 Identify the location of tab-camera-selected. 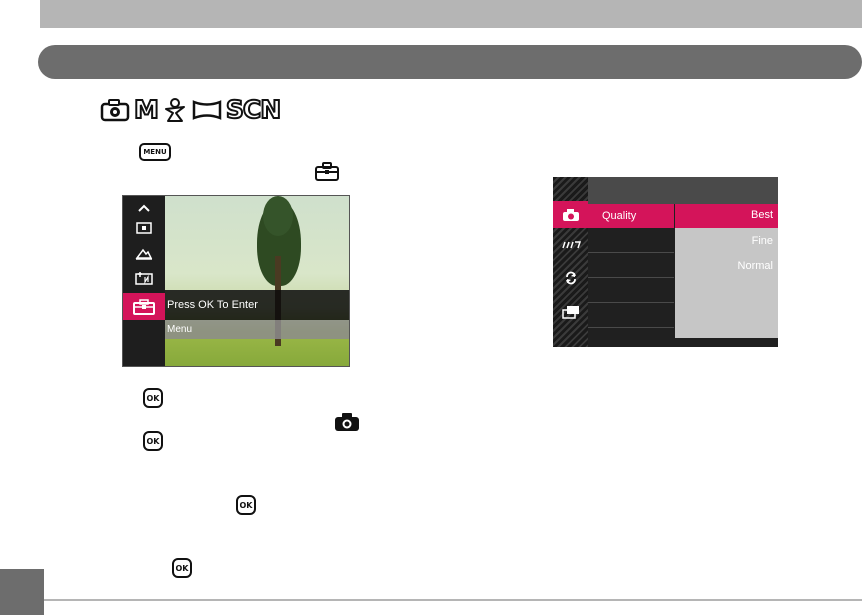
(570, 214).